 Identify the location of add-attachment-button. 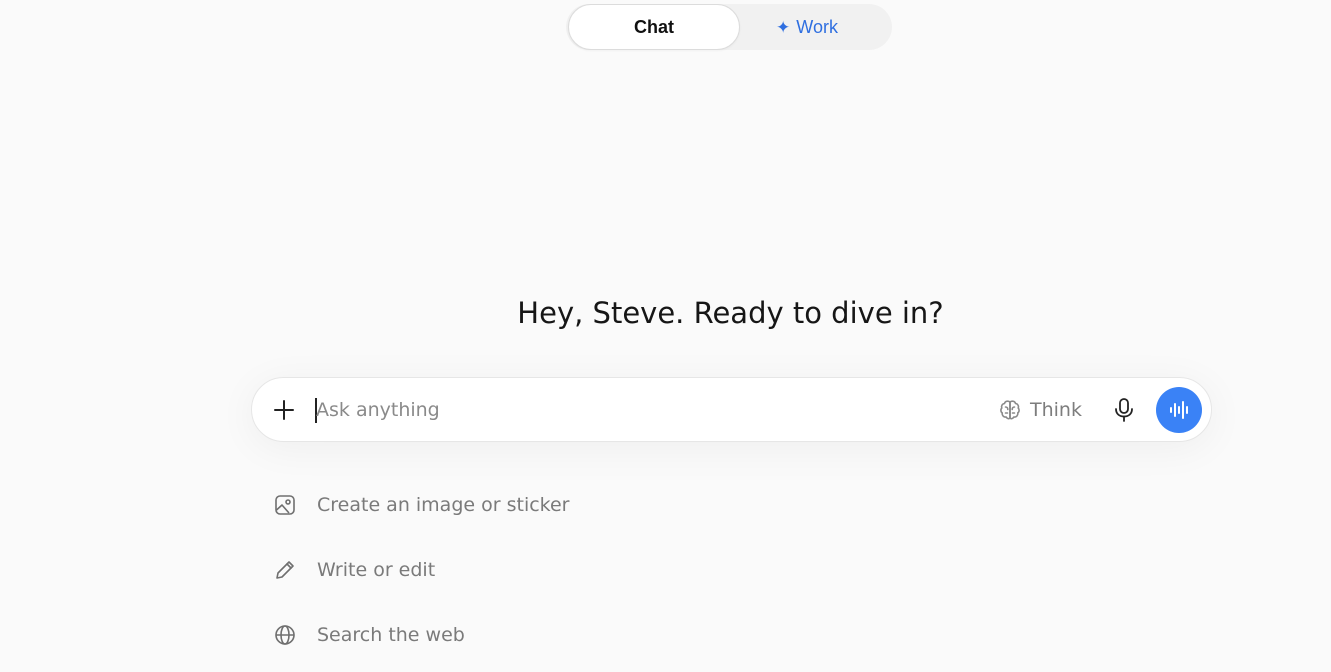
(284, 410).